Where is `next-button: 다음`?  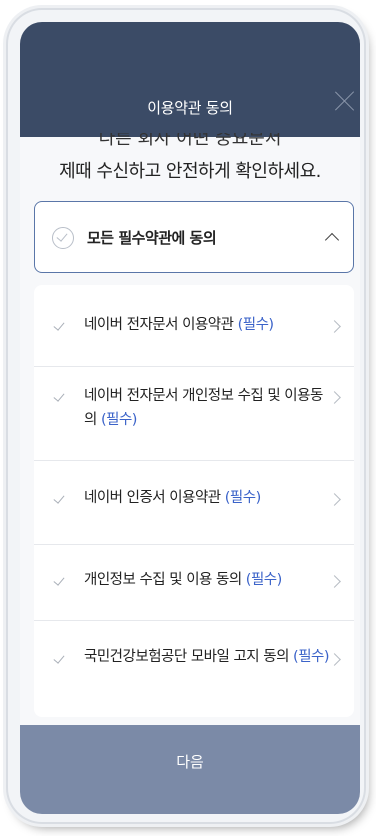
next-button: 다음 is located at coordinates (190, 769).